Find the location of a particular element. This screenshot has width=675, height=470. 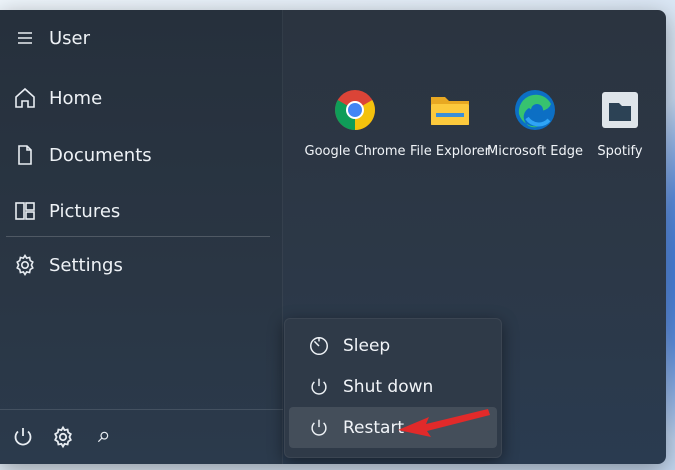

nav-item-label: Pictures is located at coordinates (85, 211).